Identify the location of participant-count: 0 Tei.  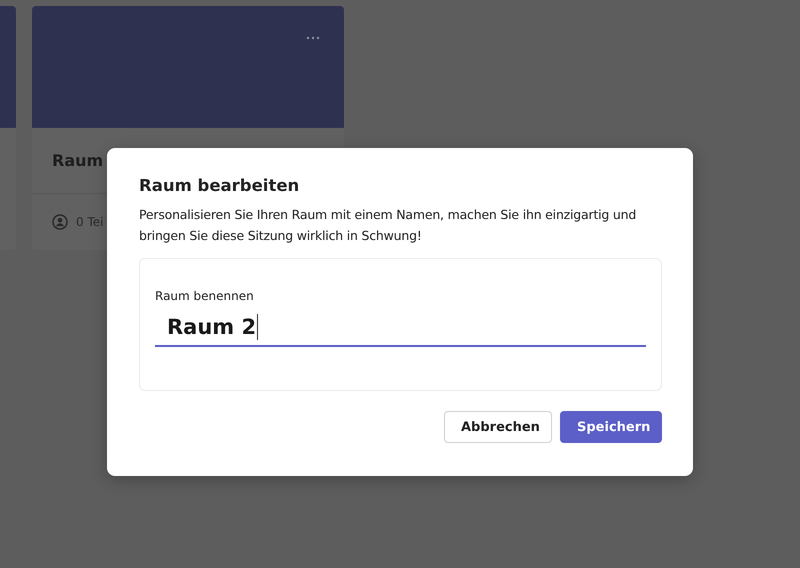
(90, 222).